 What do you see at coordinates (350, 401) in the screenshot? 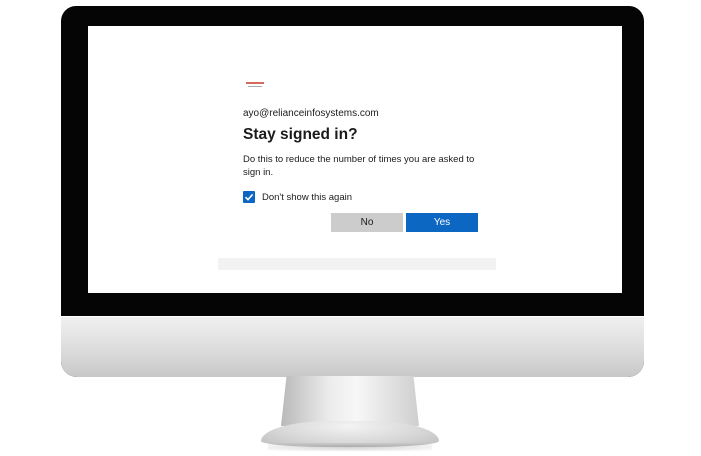
I see `monitor-stand` at bounding box center [350, 401].